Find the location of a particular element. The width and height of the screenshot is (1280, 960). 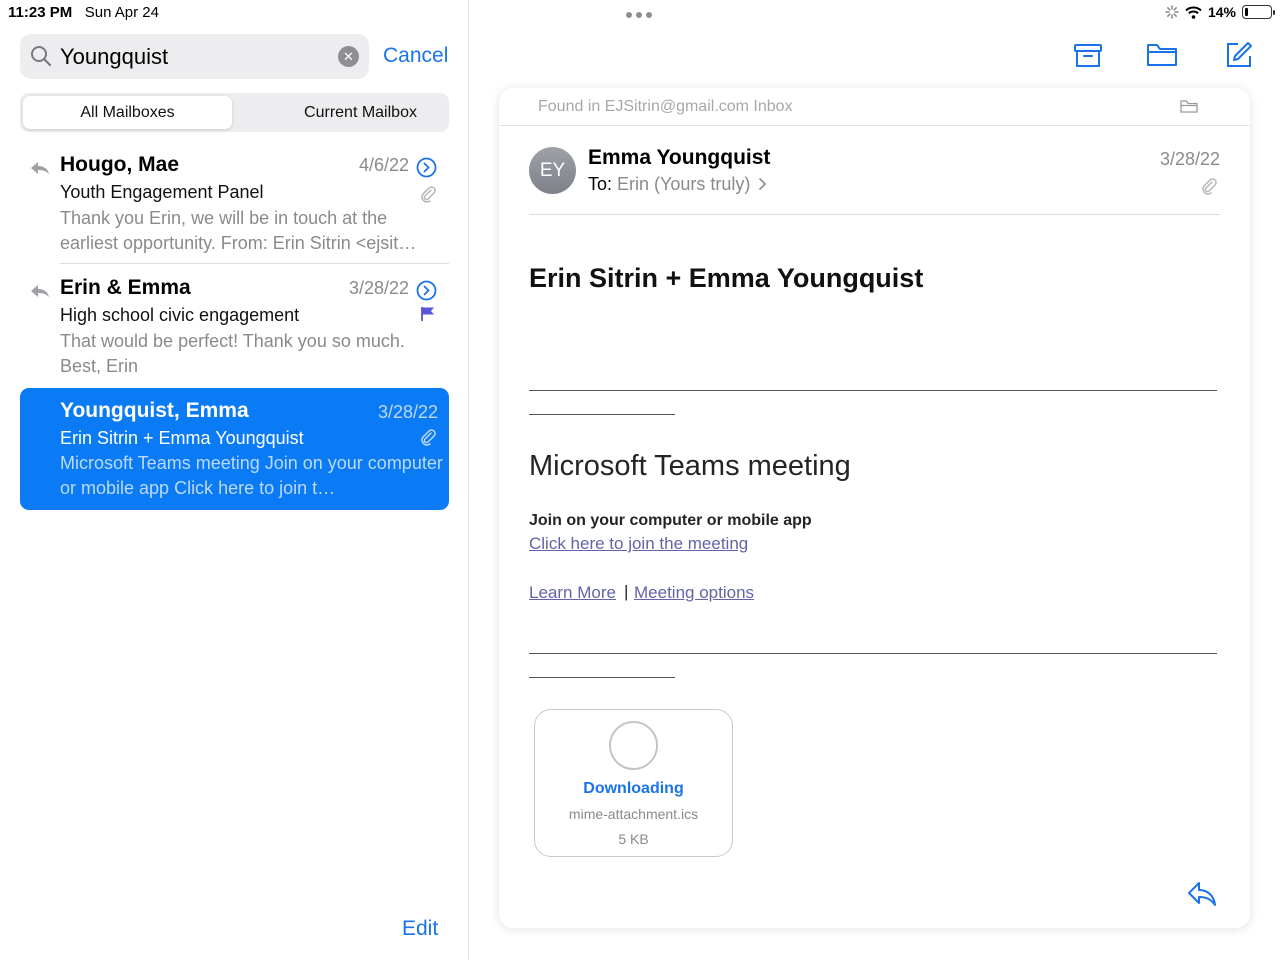

join-instructions: Join on your computer or mobile app is located at coordinates (670, 520).